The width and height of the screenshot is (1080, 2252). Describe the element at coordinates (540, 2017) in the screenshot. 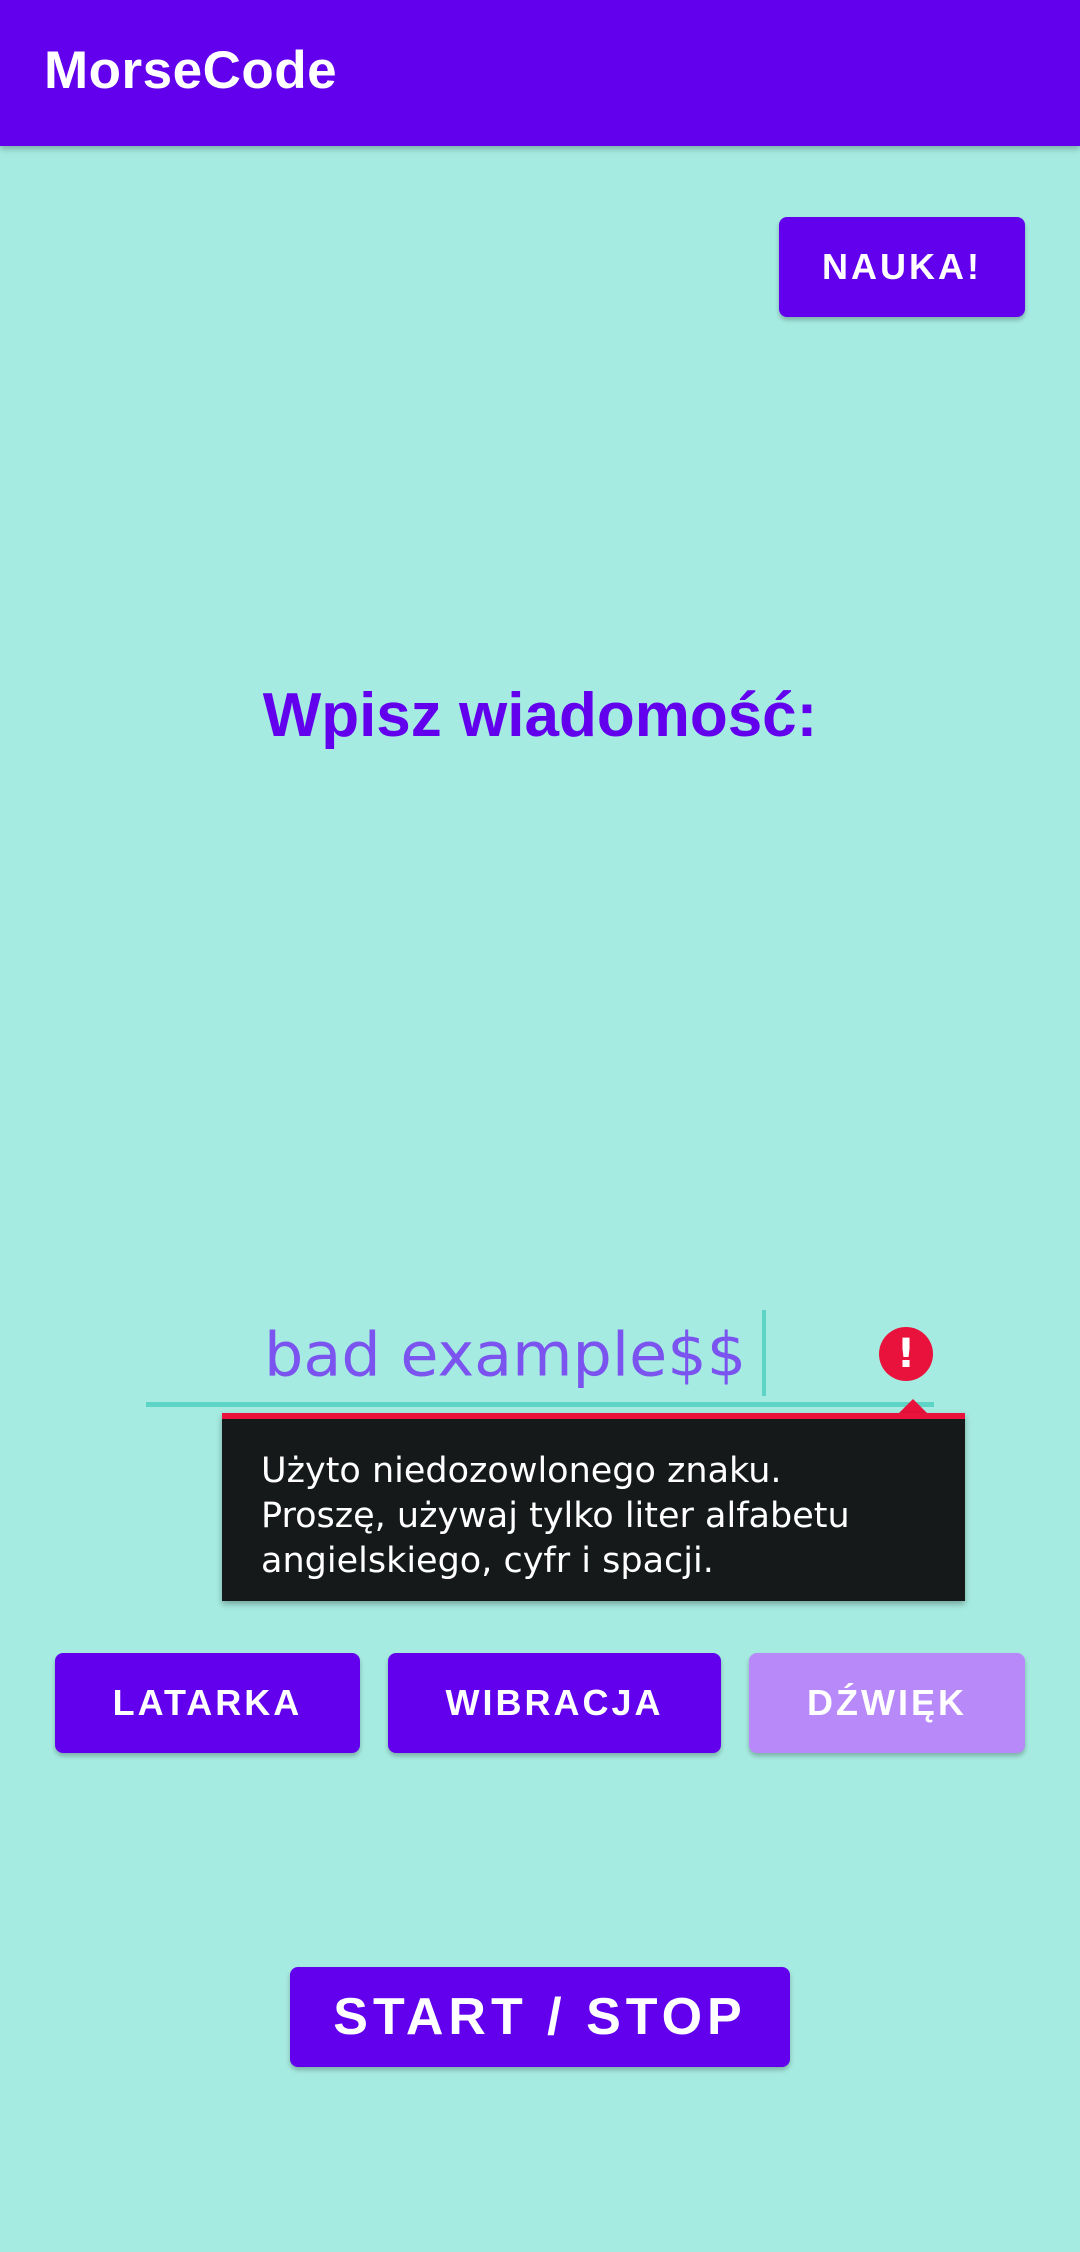

I see `start-stop-button: START / STOP` at that location.